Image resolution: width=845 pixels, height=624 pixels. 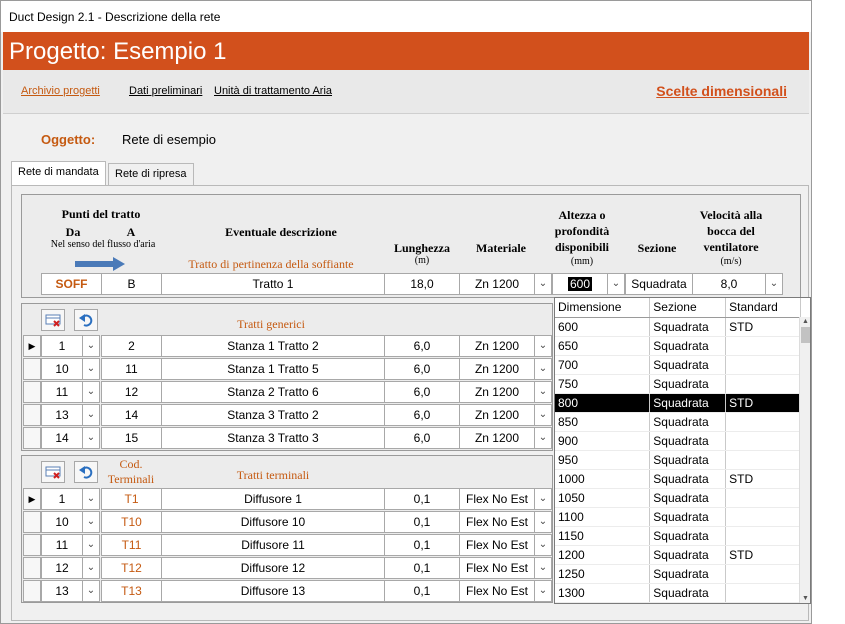 I want to click on fan-velocita-cell: 8,0, so click(x=729, y=284).